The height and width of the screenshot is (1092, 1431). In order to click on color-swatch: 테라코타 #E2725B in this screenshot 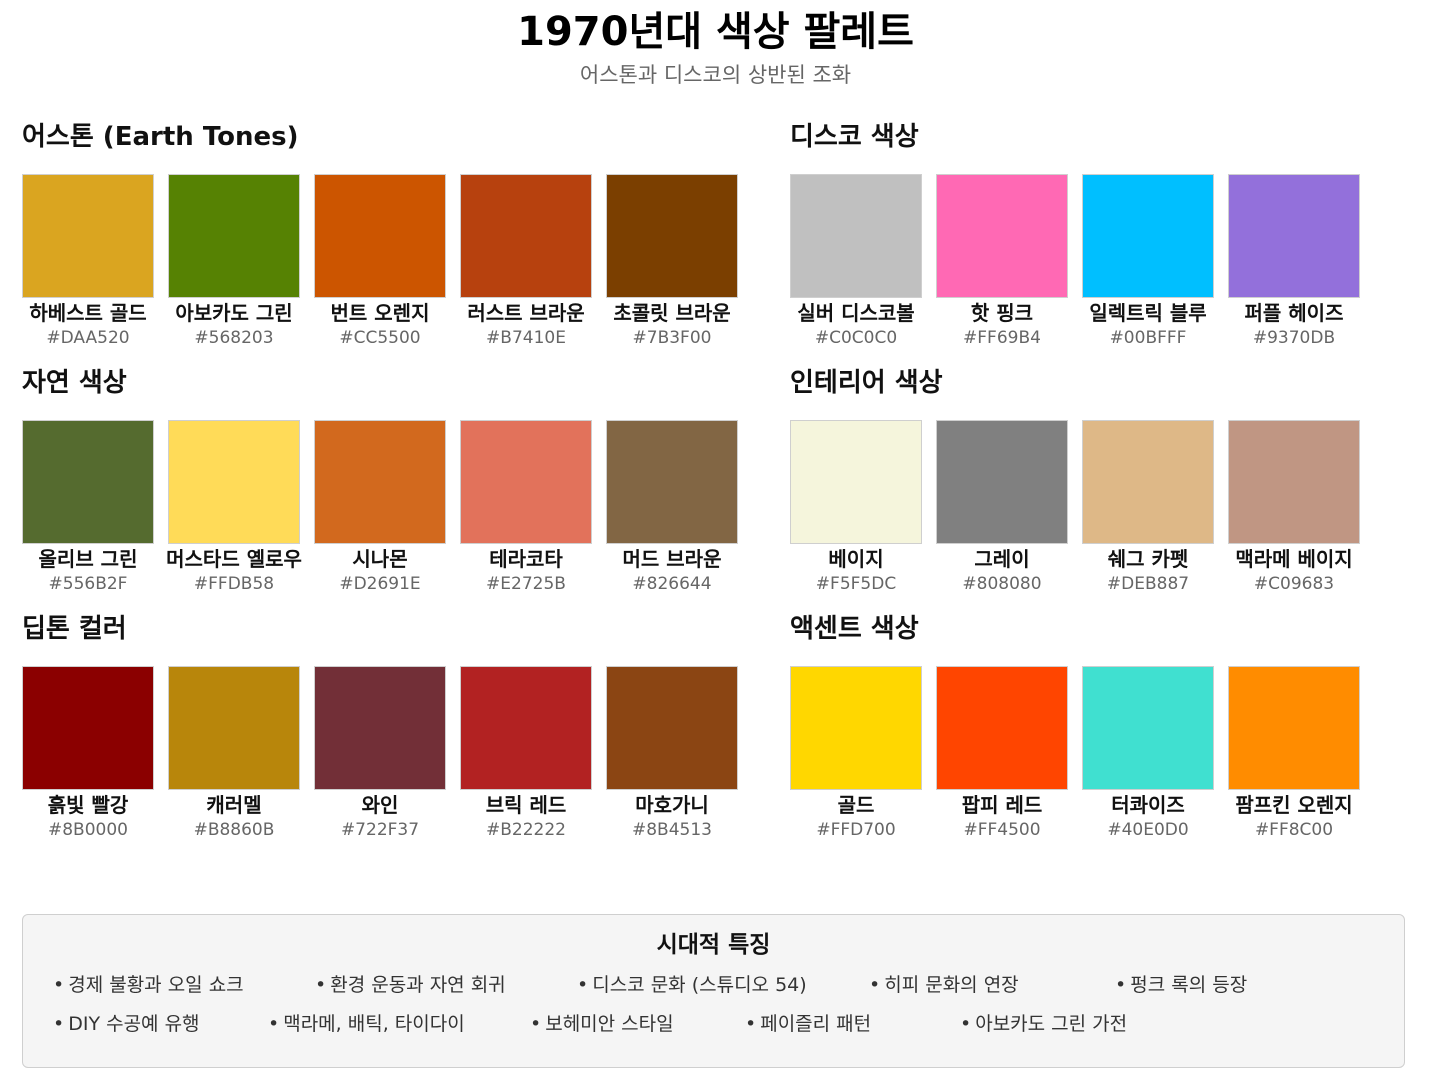, I will do `click(526, 508)`.